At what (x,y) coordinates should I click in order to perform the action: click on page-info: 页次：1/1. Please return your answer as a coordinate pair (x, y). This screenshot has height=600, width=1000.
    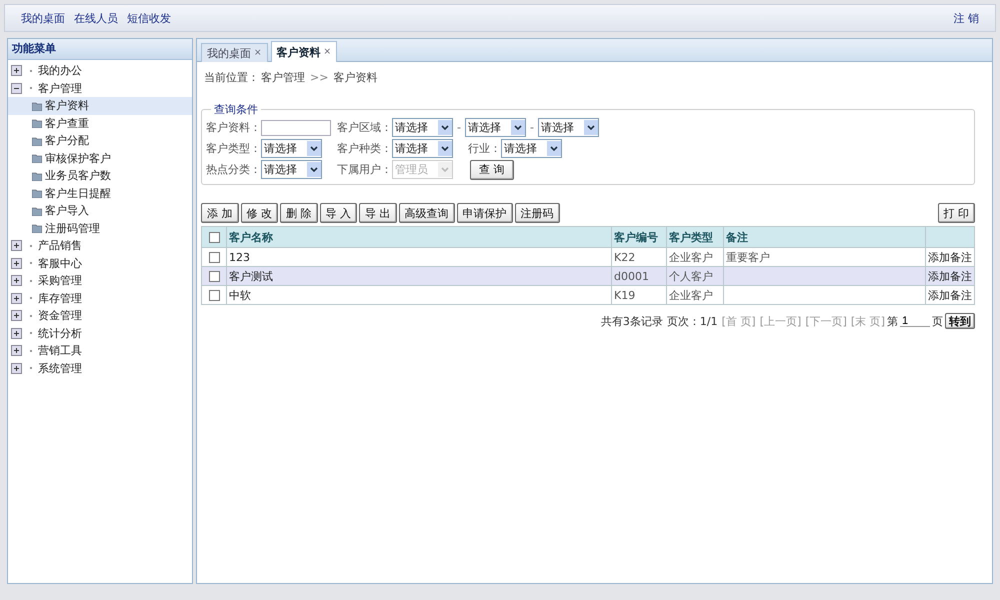
    Looking at the image, I should click on (692, 321).